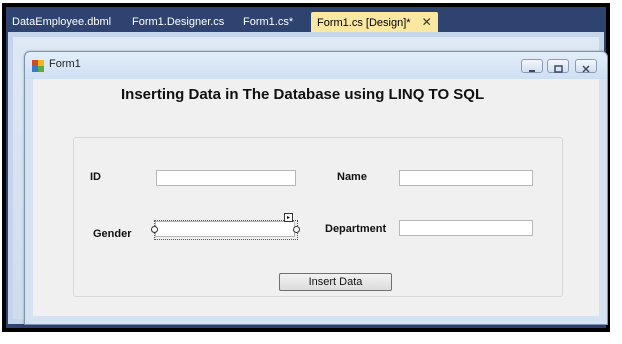 The height and width of the screenshot is (344, 622). Describe the element at coordinates (296, 229) in the screenshot. I see `resize-handle-right` at that location.